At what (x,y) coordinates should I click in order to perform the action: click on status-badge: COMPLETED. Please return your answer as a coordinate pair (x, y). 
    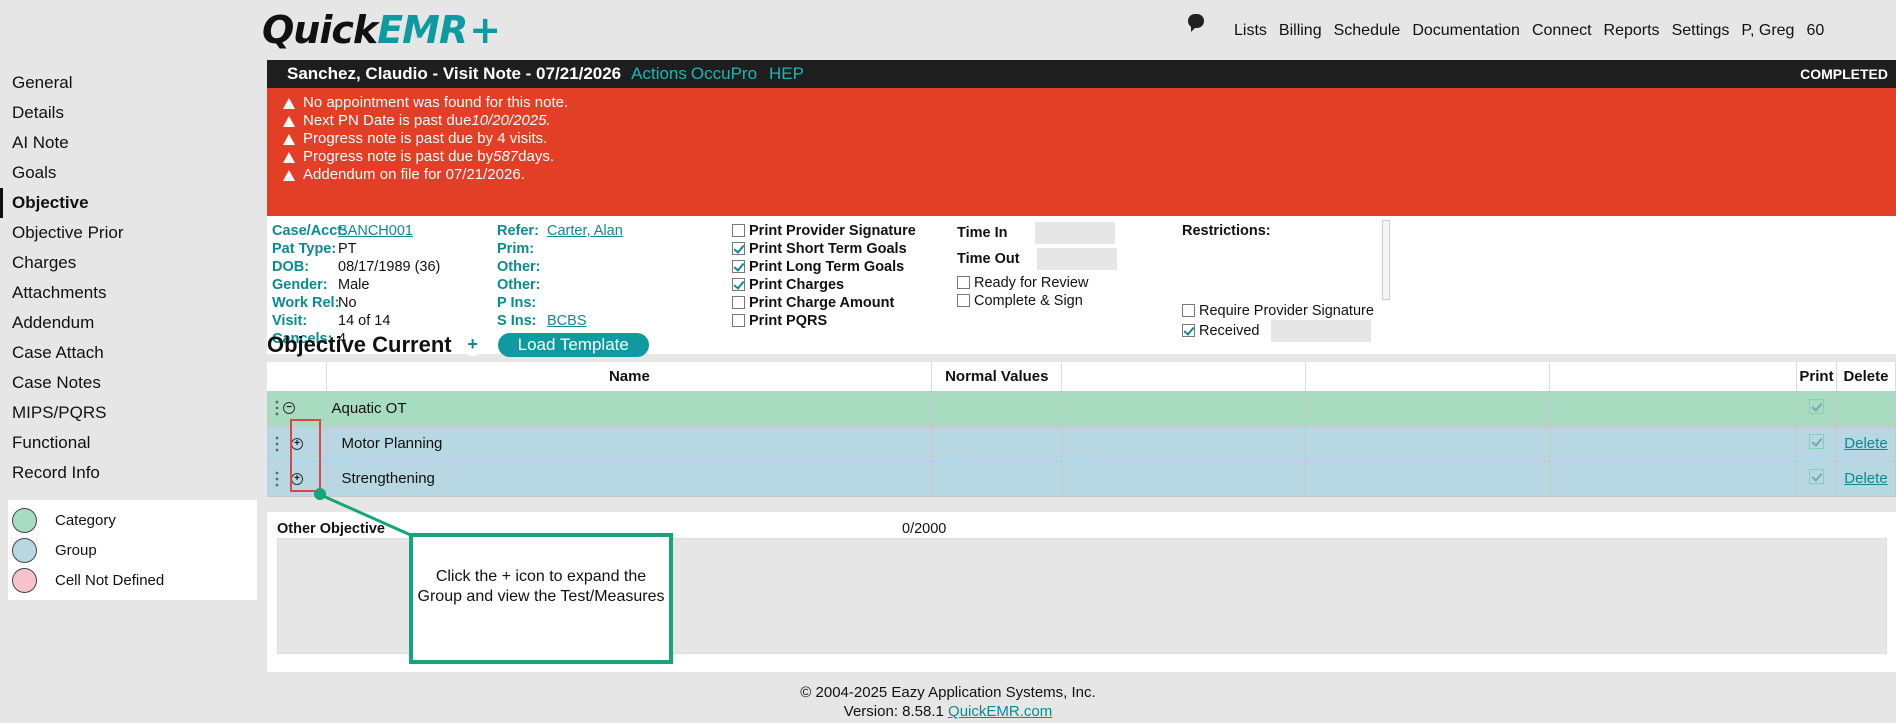
    Looking at the image, I should click on (1844, 74).